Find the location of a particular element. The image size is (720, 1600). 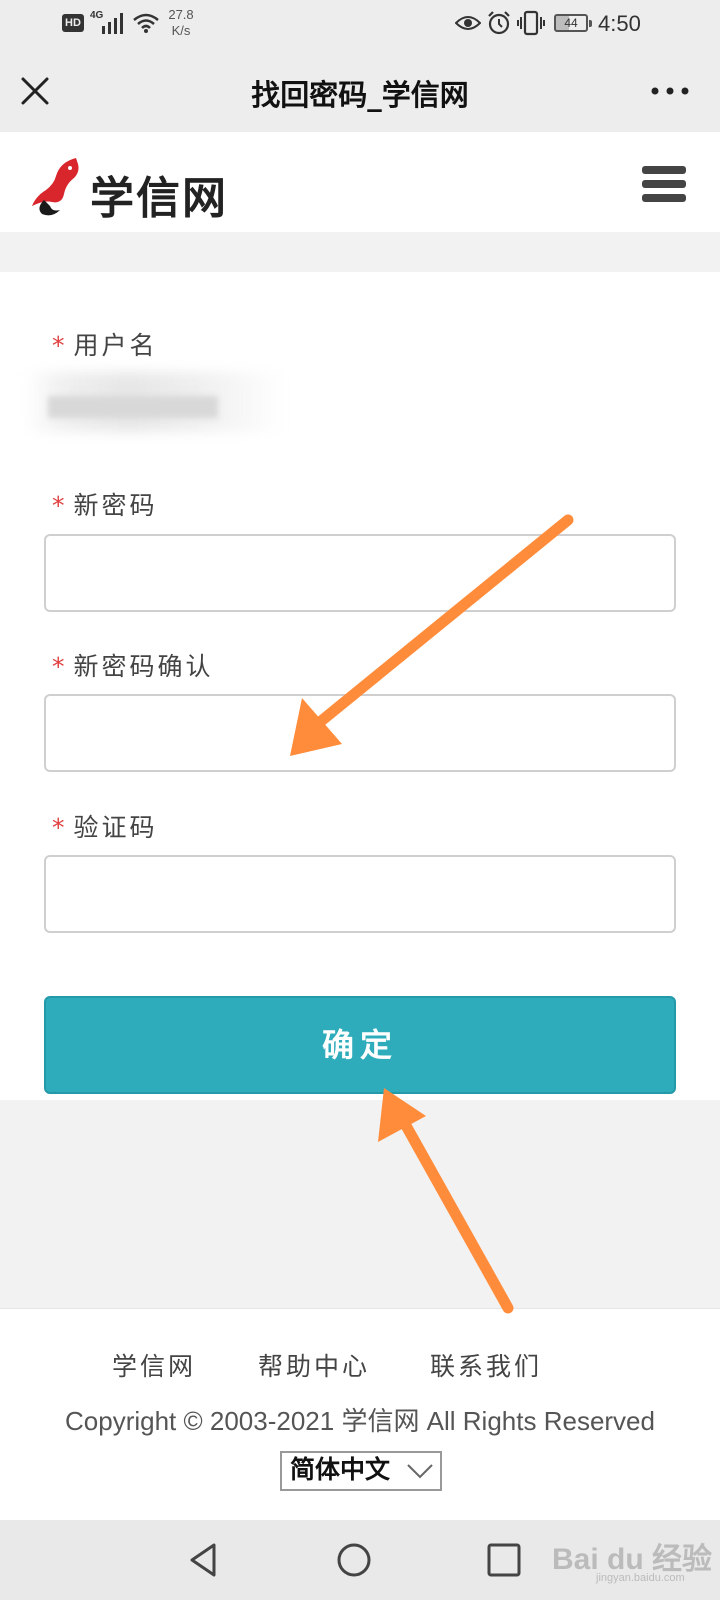

speed-unit: K/s is located at coordinates (181, 30).